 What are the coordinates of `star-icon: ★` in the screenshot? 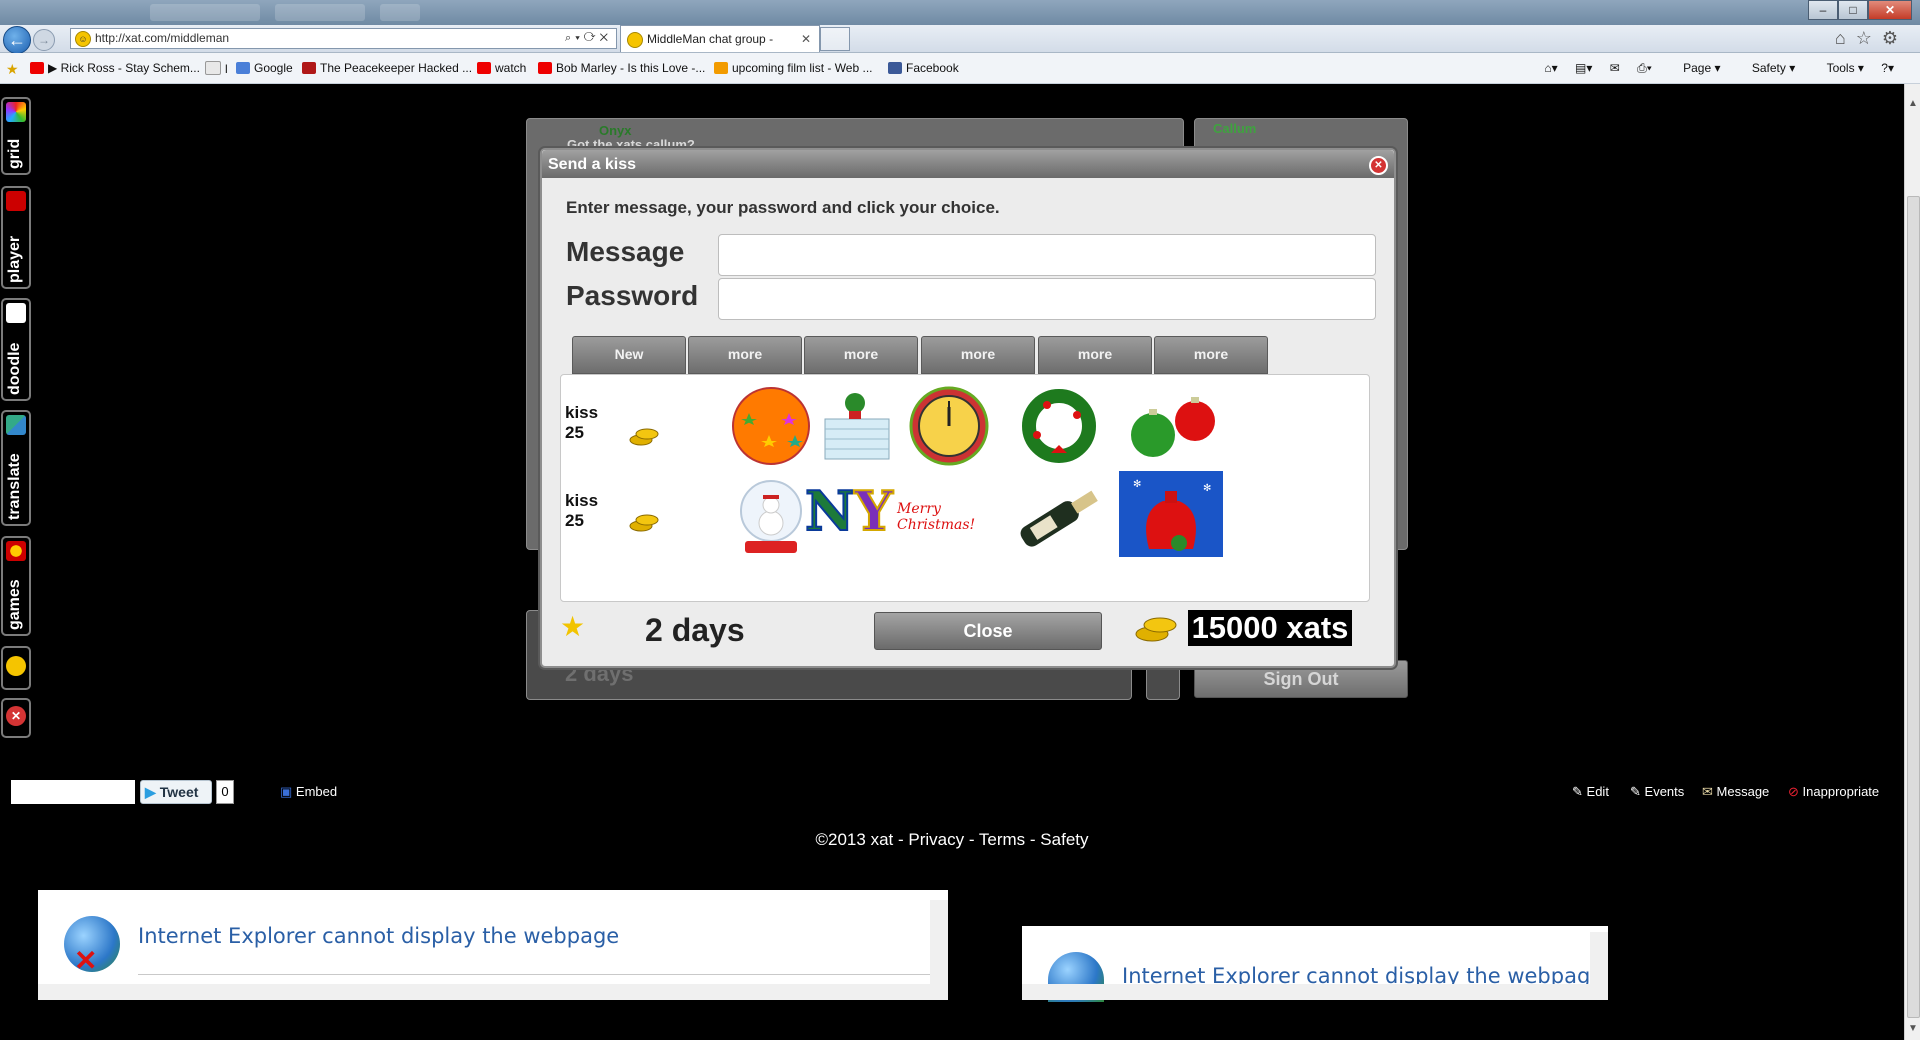 It's located at (573, 626).